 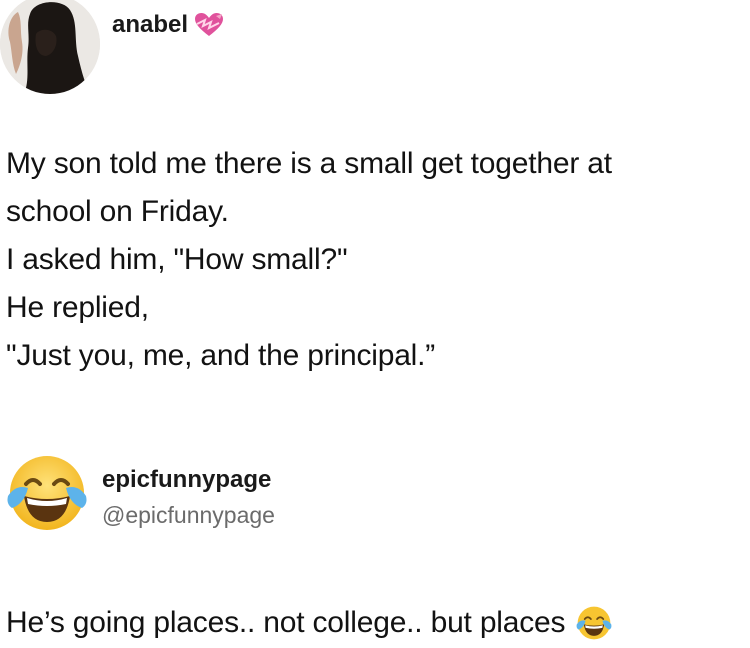 What do you see at coordinates (177, 259) in the screenshot?
I see `post-line: I asked him, "How small?"` at bounding box center [177, 259].